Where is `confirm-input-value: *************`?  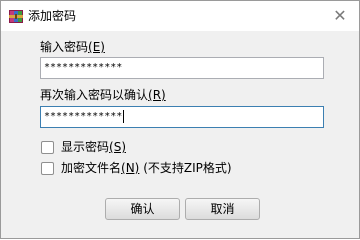
confirm-input-value: ************* is located at coordinates (83, 116).